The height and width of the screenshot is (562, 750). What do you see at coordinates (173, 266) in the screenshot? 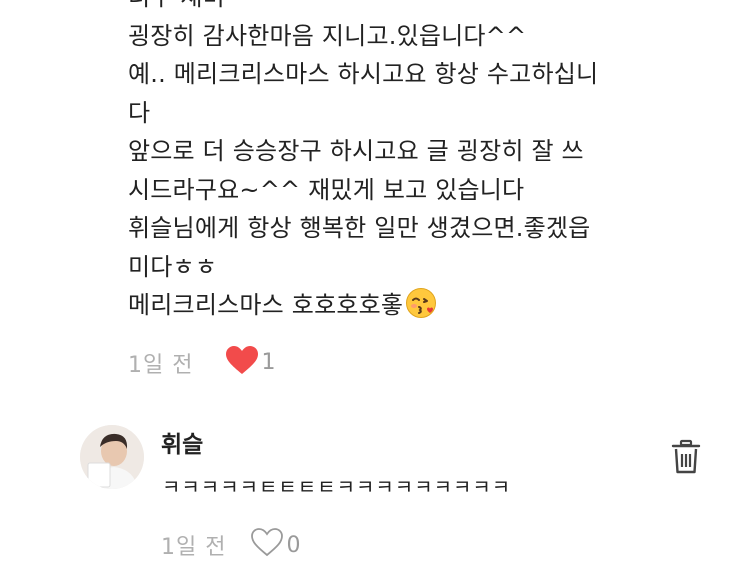
I see `comment-line: 미다ㅎㅎ` at bounding box center [173, 266].